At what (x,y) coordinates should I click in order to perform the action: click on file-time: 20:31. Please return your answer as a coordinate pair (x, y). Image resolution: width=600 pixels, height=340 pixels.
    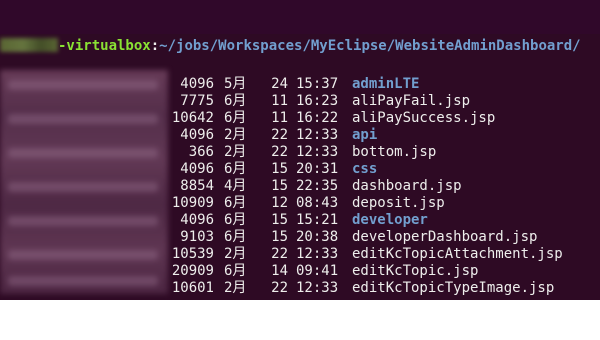
    Looking at the image, I should click on (317, 169).